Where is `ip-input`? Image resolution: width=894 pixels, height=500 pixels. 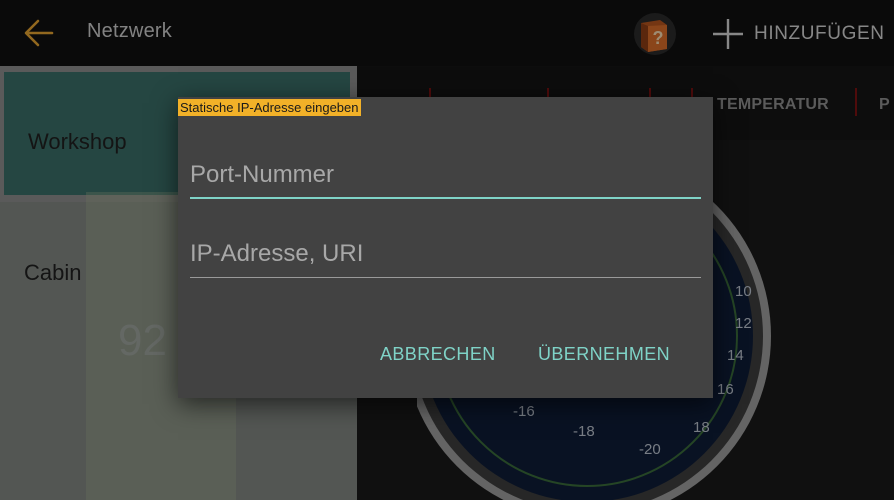 ip-input is located at coordinates (445, 254).